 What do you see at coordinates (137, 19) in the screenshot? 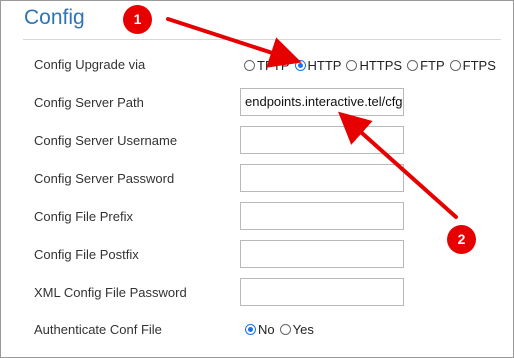
I see `annotation-badge-1: 1` at bounding box center [137, 19].